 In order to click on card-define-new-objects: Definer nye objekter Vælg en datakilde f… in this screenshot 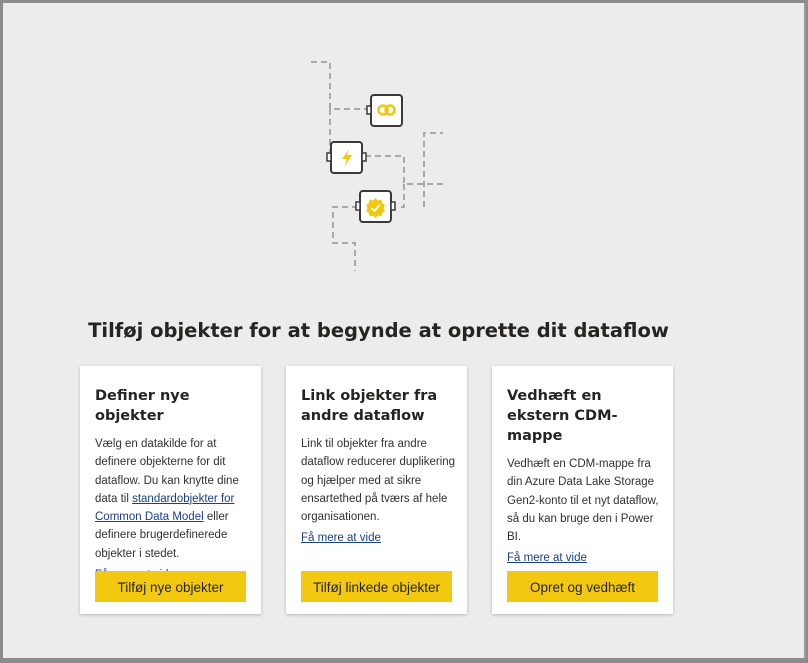, I will do `click(170, 490)`.